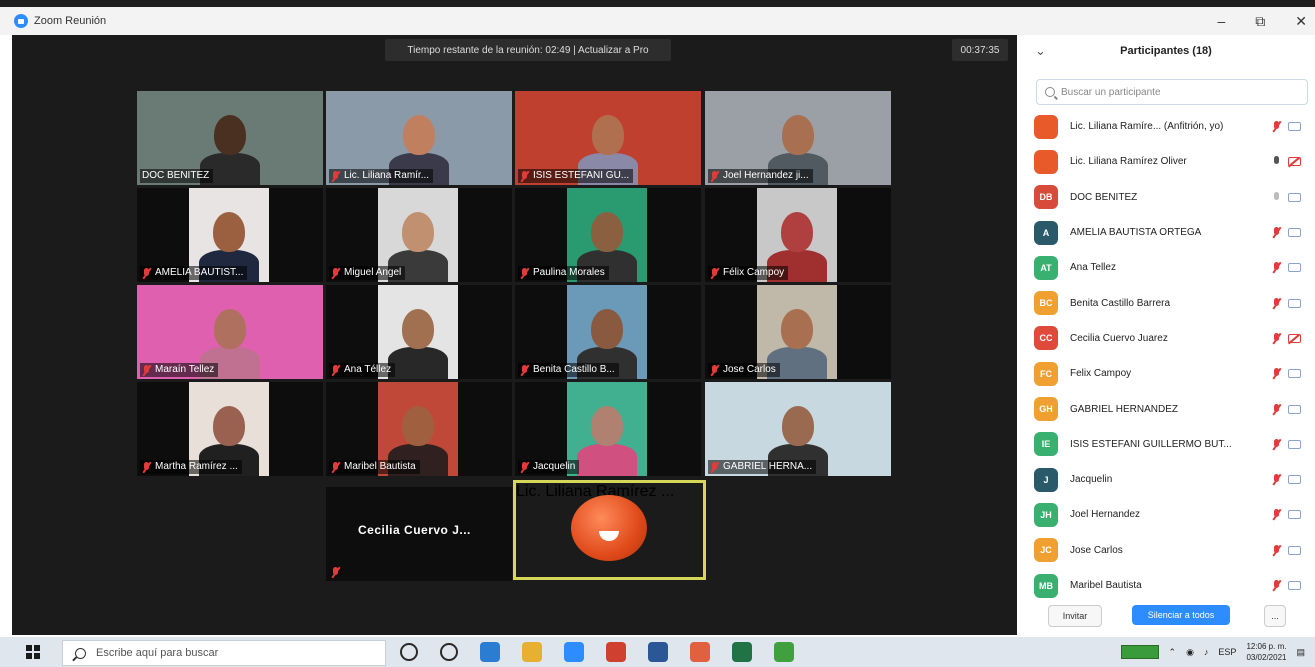  Describe the element at coordinates (608, 429) in the screenshot. I see `participant-video-tile: Jacquelin` at that location.